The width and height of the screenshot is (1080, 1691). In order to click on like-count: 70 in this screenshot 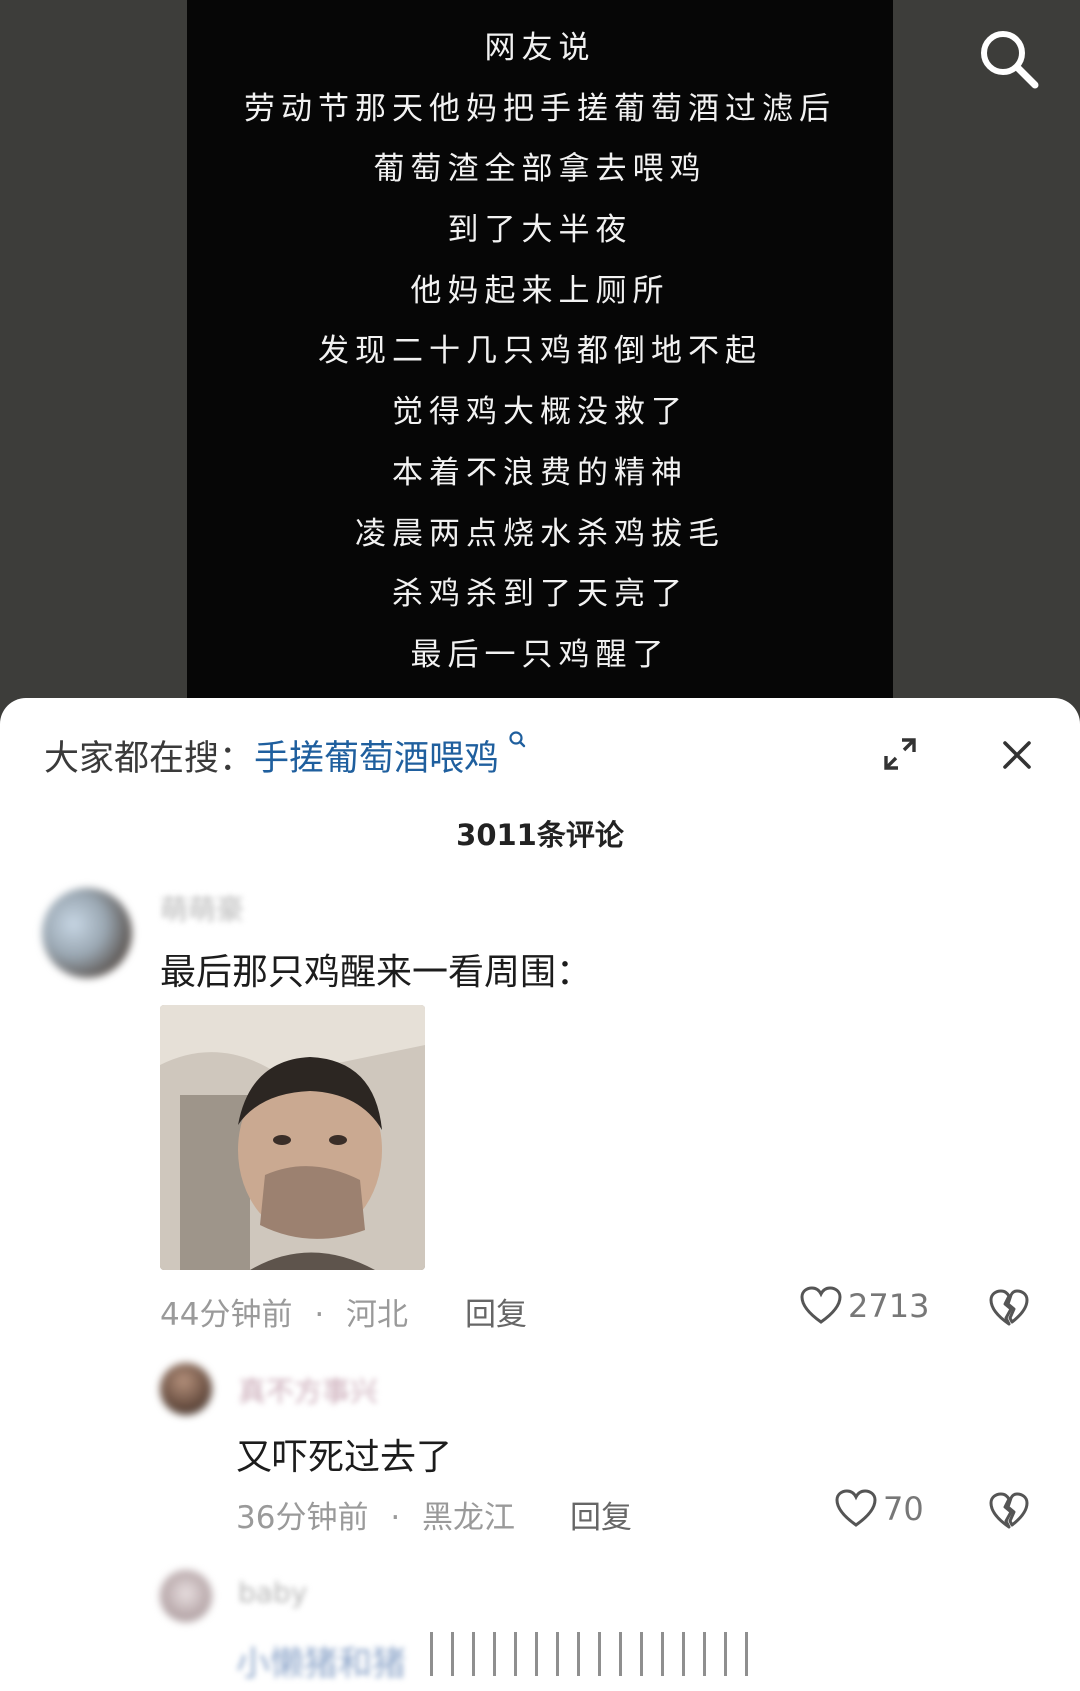, I will do `click(903, 1509)`.